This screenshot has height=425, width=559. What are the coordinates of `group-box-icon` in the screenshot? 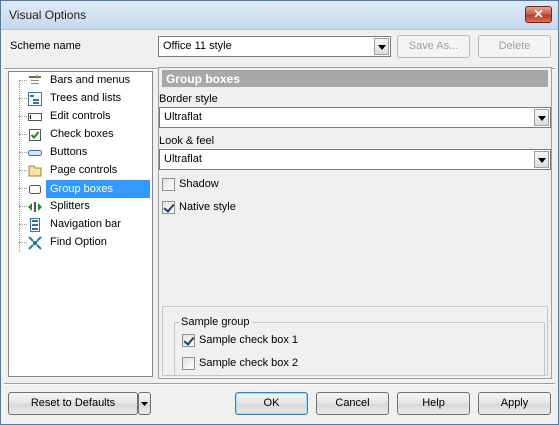 It's located at (35, 189).